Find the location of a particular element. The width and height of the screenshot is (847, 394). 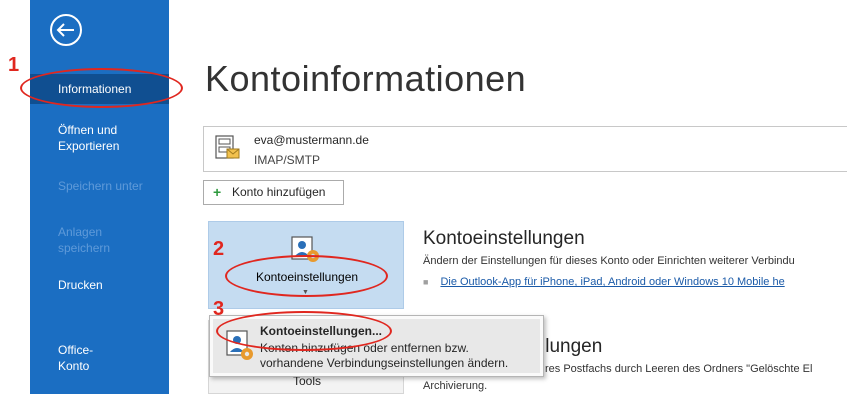

sidebar-item-oeffnen-exportieren: Öffnen und Exportieren is located at coordinates (85, 138).